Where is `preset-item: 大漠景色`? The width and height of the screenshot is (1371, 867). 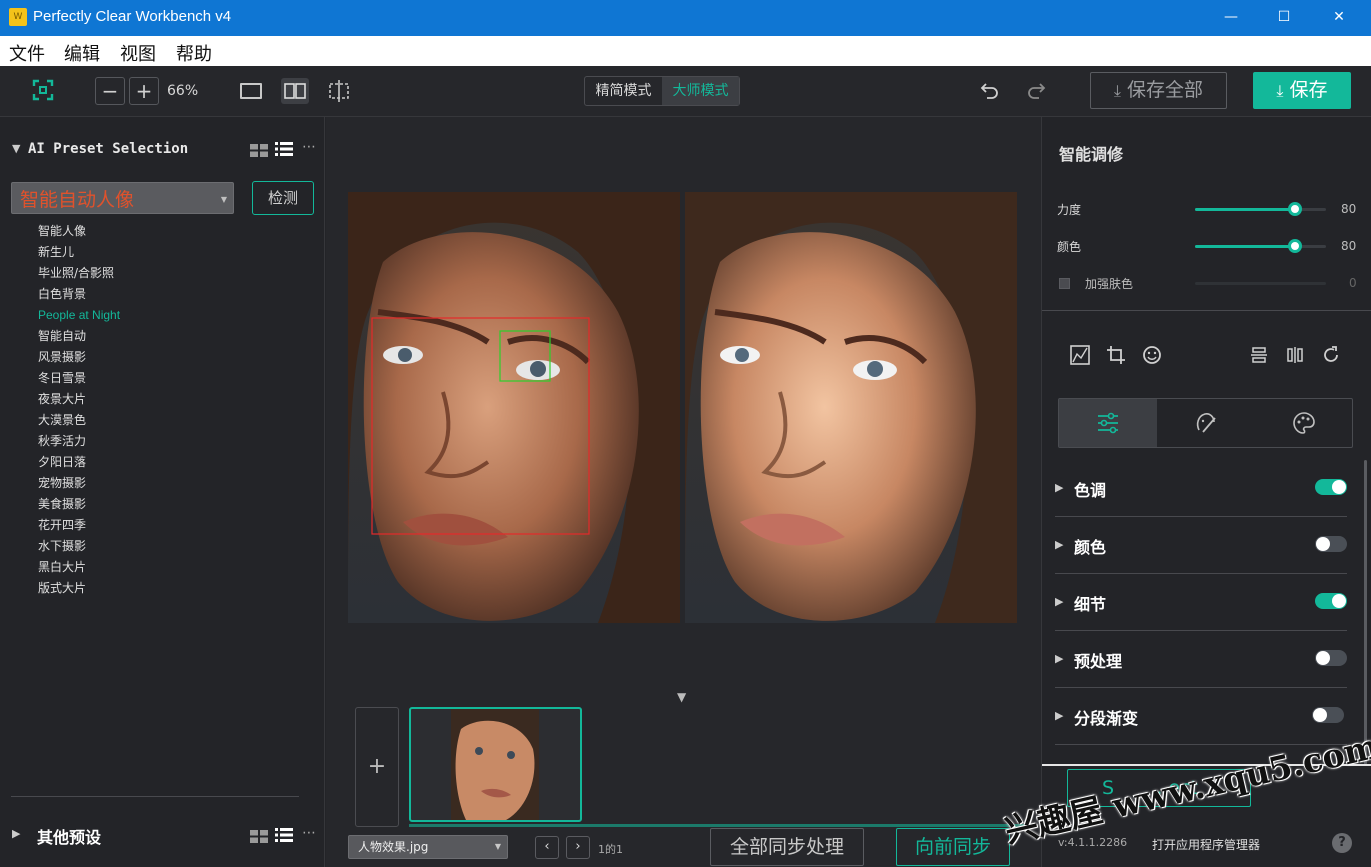
preset-item: 大漠景色 is located at coordinates (79, 420).